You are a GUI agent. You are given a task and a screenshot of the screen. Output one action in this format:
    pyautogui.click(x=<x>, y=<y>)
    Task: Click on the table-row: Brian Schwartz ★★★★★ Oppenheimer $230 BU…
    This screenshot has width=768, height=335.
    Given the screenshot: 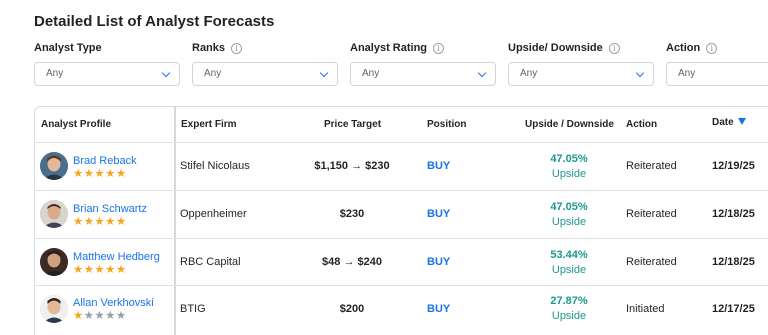 What is the action you would take?
    pyautogui.click(x=401, y=214)
    